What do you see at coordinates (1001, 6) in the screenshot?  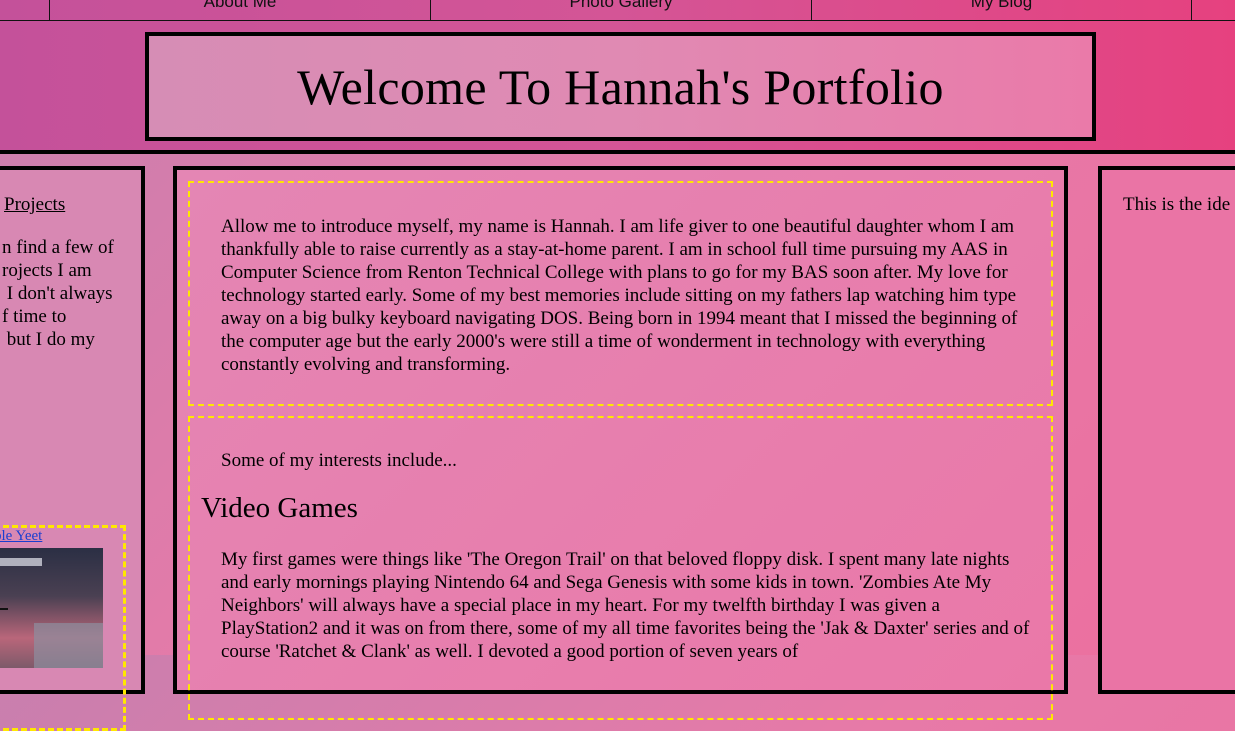 I see `nav-item-my-blog: My Blog` at bounding box center [1001, 6].